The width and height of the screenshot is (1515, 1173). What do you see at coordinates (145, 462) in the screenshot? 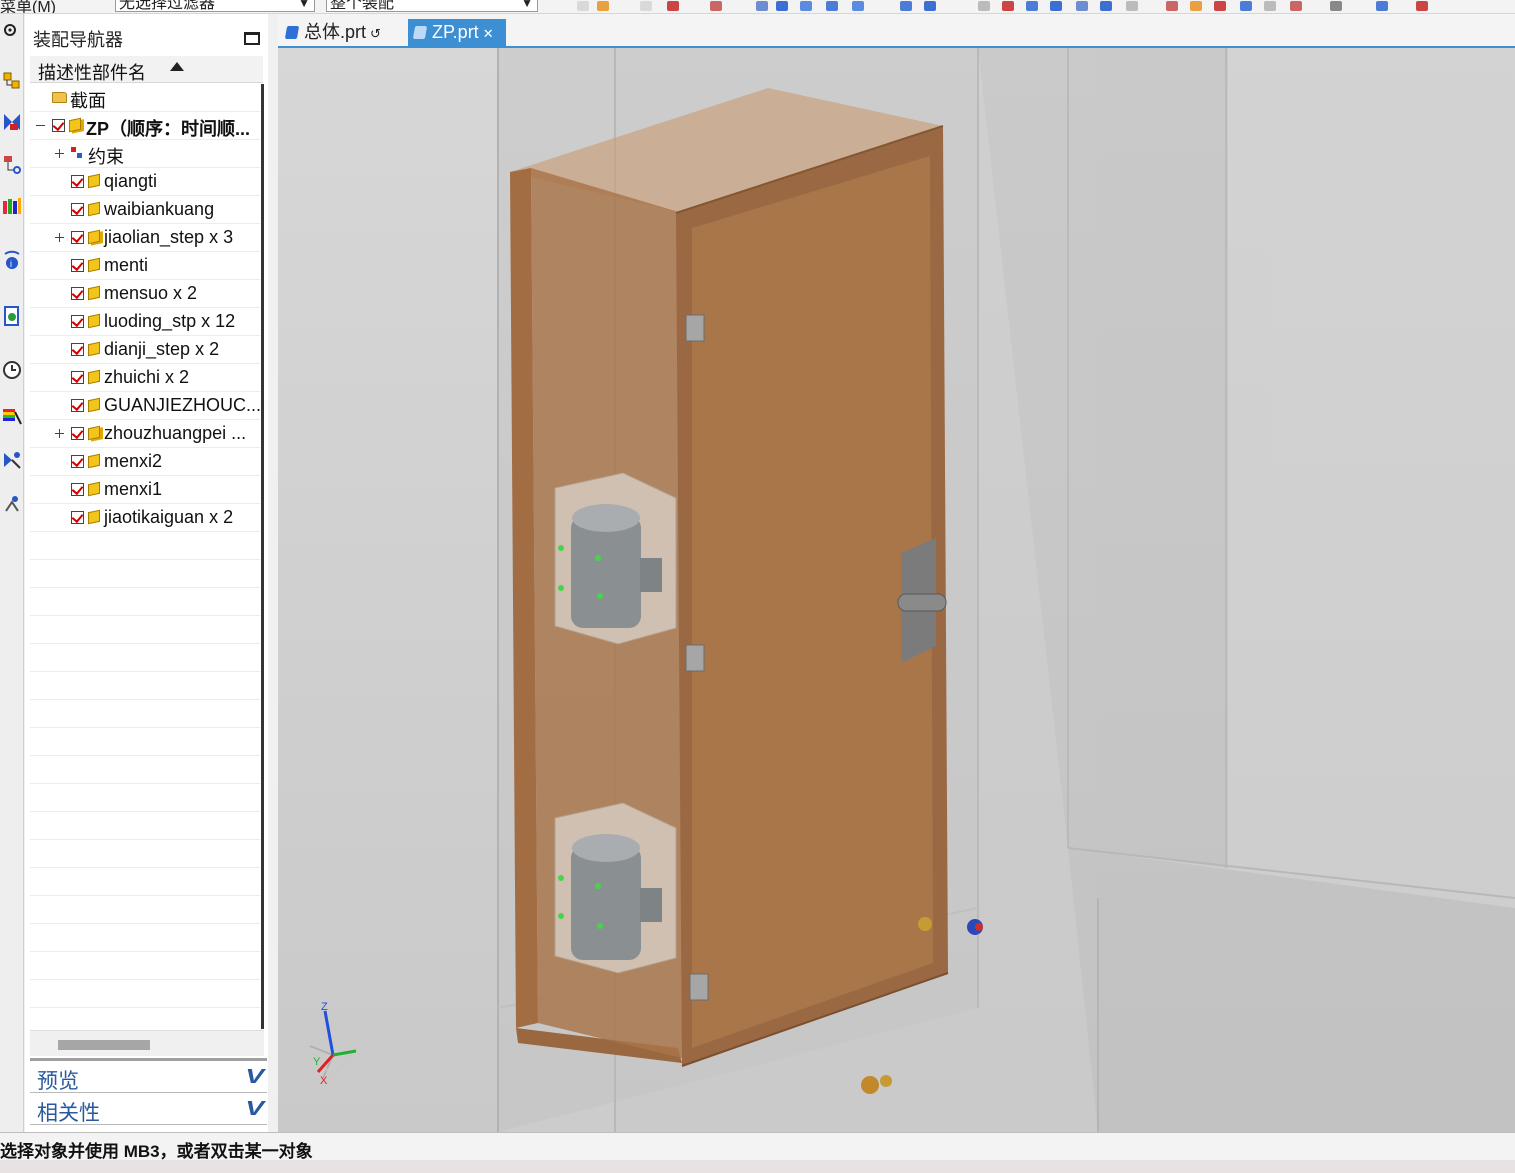
I see `tree-row-part: menxi2` at bounding box center [145, 462].